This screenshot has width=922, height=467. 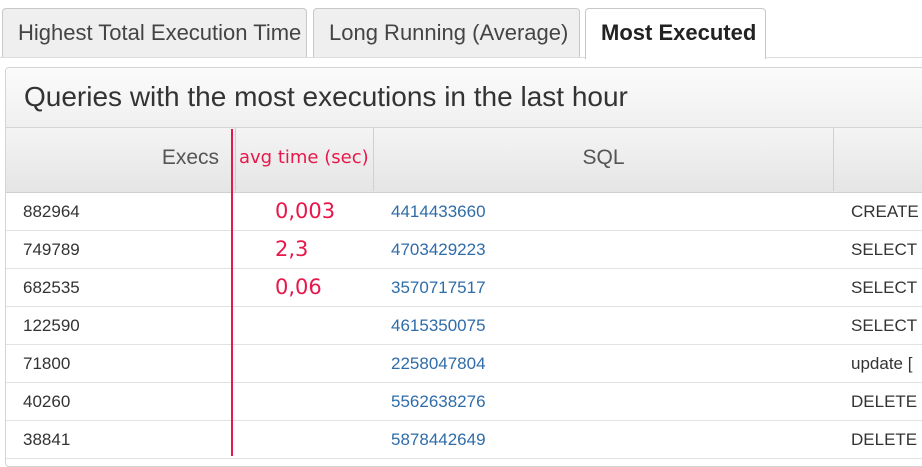 I want to click on sql-id-link: 5878442649, so click(x=438, y=439).